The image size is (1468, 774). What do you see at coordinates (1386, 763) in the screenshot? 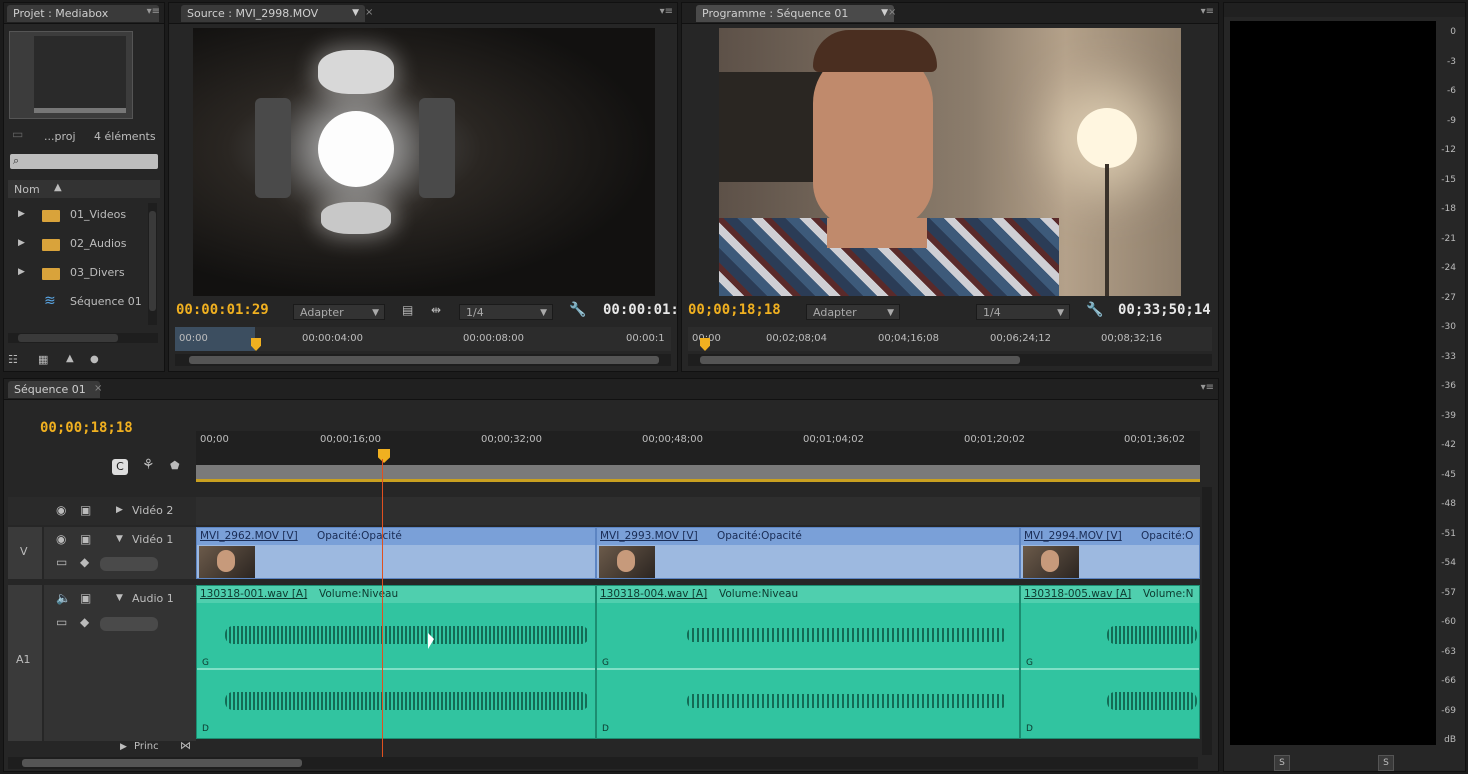
I see `solo-right-button: S` at bounding box center [1386, 763].